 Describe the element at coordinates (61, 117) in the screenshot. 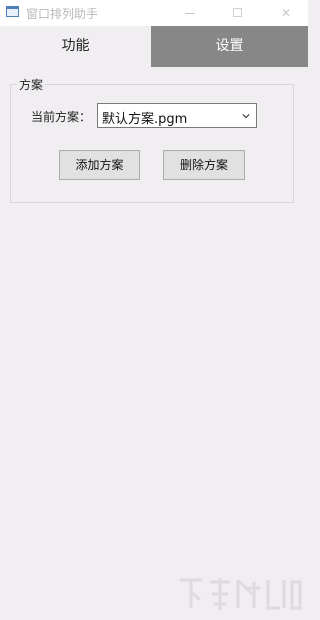

I see `current-plan-label: 当前方案：` at that location.